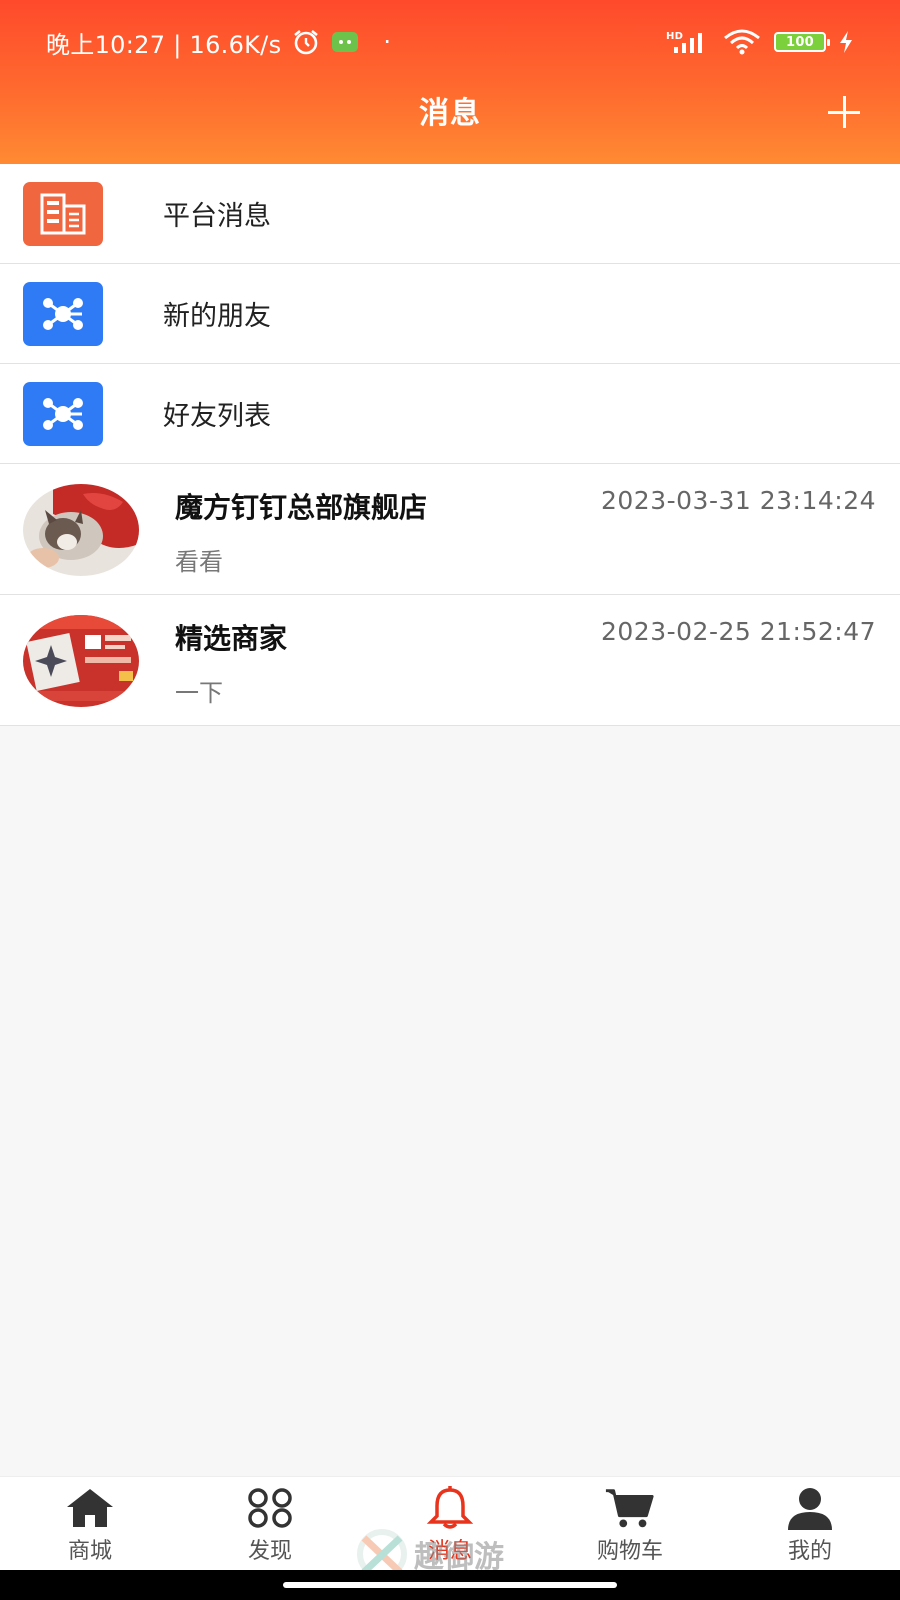 This screenshot has height=1600, width=900. What do you see at coordinates (63, 213) in the screenshot?
I see `document-icon` at bounding box center [63, 213].